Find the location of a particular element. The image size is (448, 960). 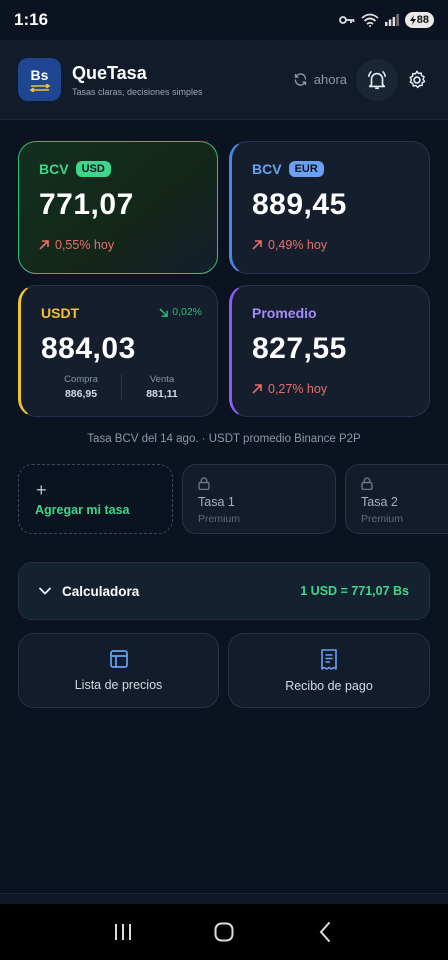

card-label: Promedio is located at coordinates (284, 313).